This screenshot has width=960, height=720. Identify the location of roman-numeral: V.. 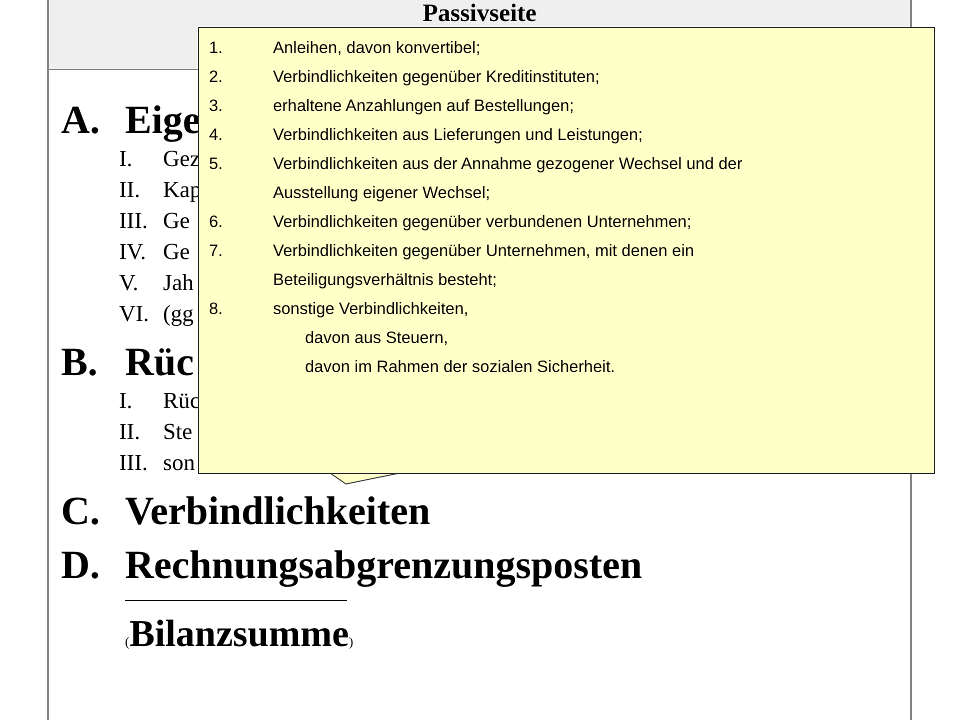
(129, 283).